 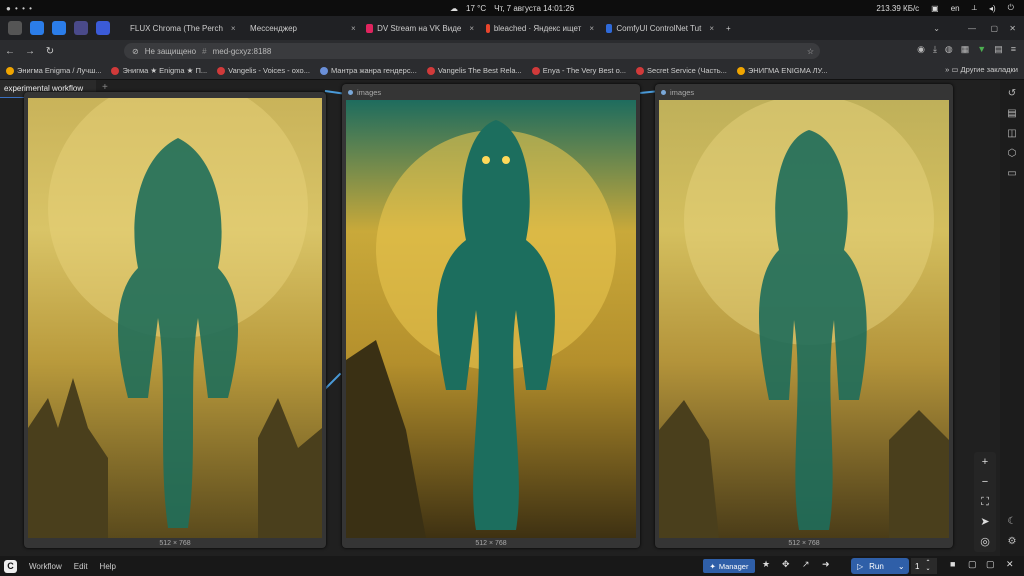 I want to click on theme-toggle-icon: ☾, so click(x=1012, y=522).